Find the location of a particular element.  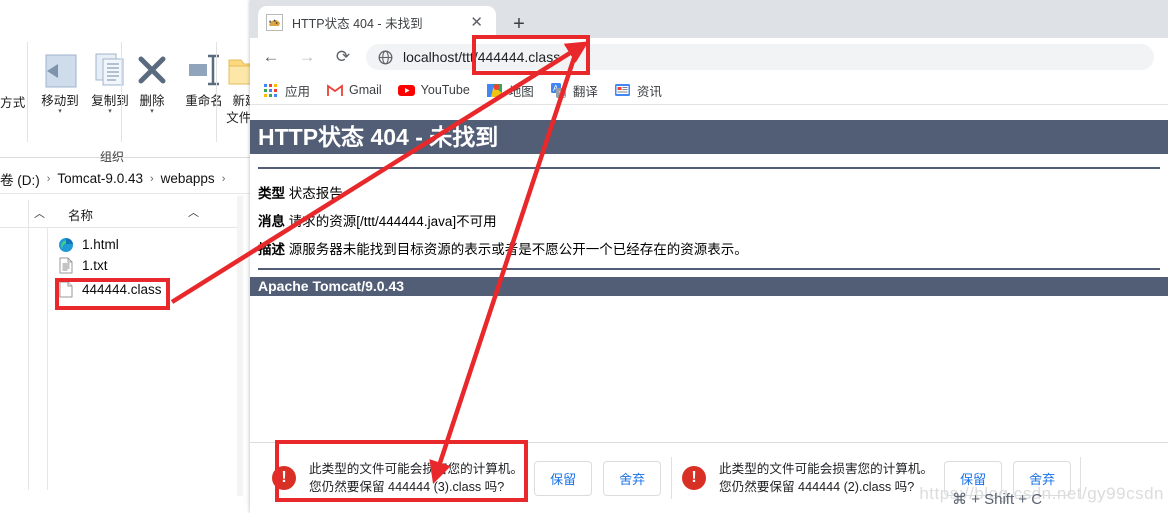

ribbon-divider-left is located at coordinates (27, 92).